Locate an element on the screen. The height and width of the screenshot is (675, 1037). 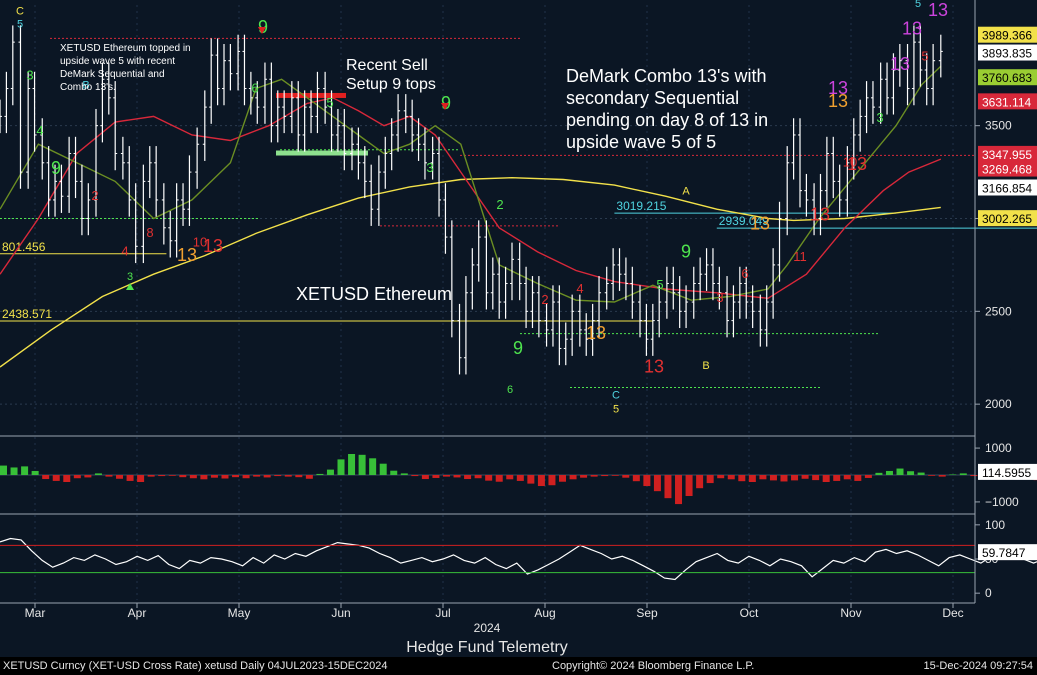
sequence-number: 8 is located at coordinates (149, 232).